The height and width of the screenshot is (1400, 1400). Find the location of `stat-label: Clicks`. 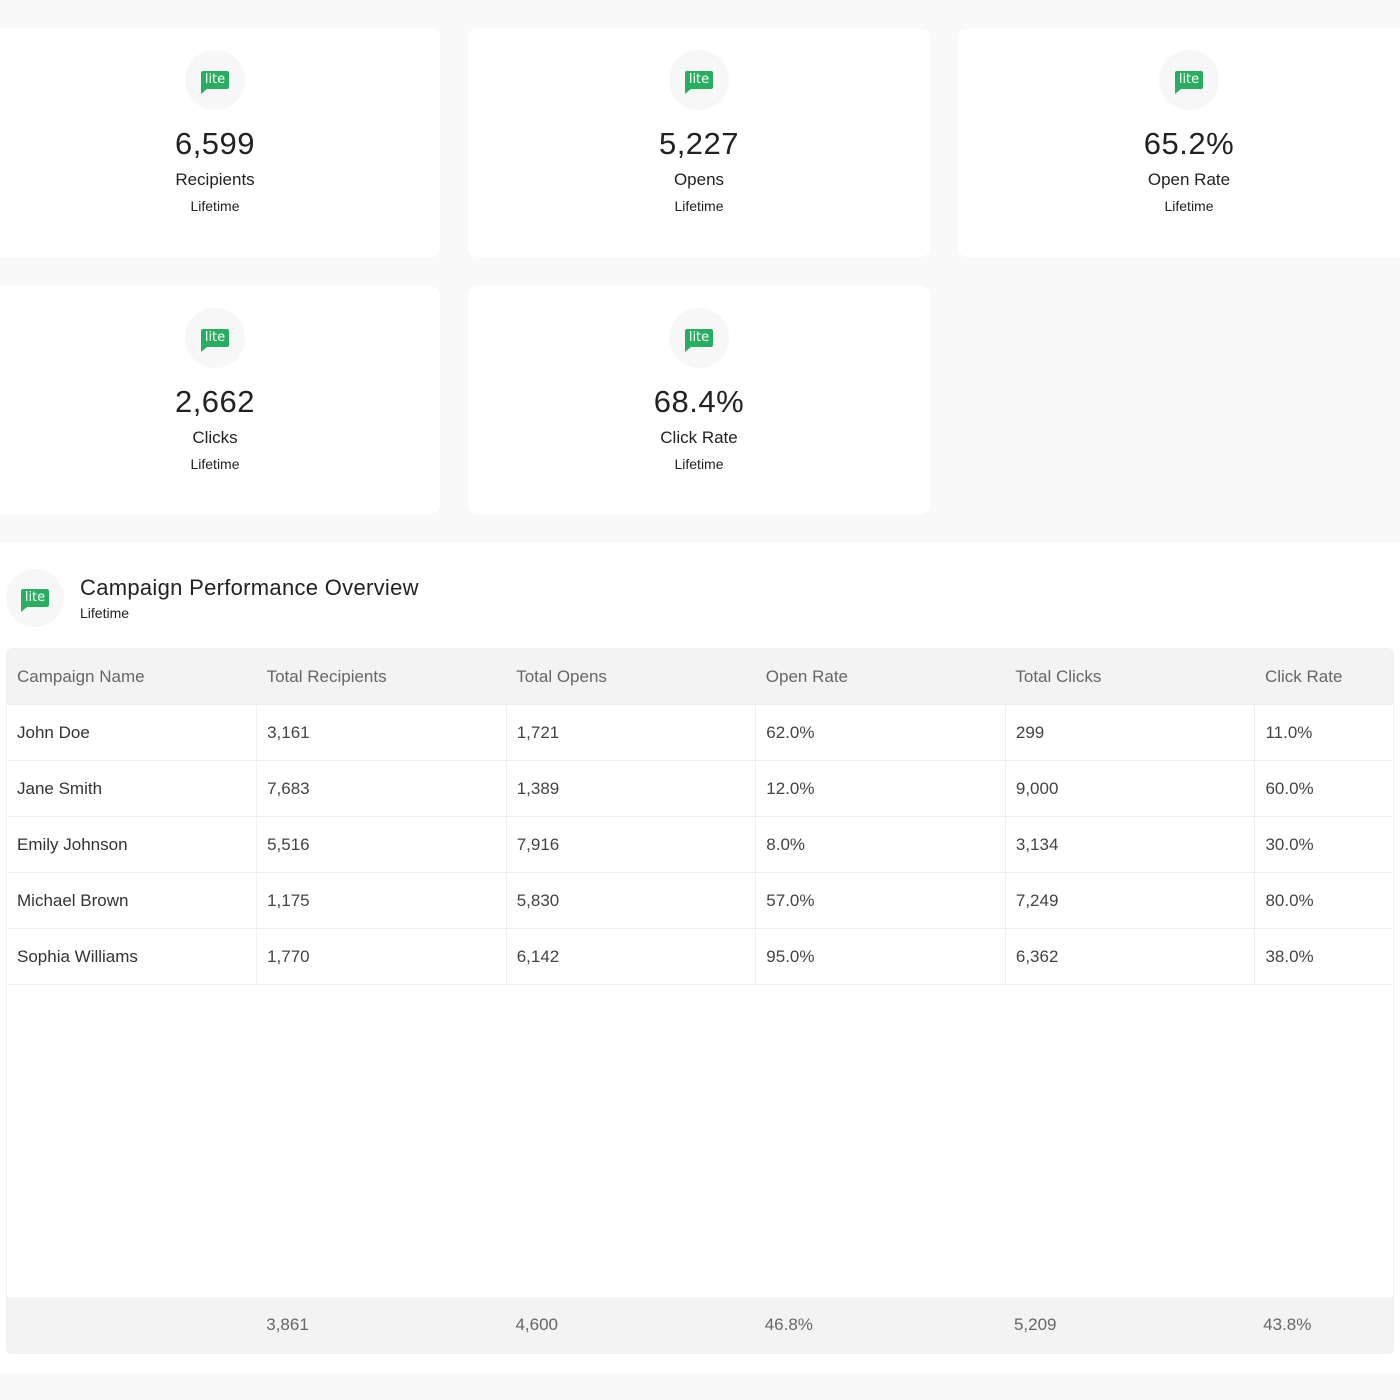

stat-label: Clicks is located at coordinates (215, 437).